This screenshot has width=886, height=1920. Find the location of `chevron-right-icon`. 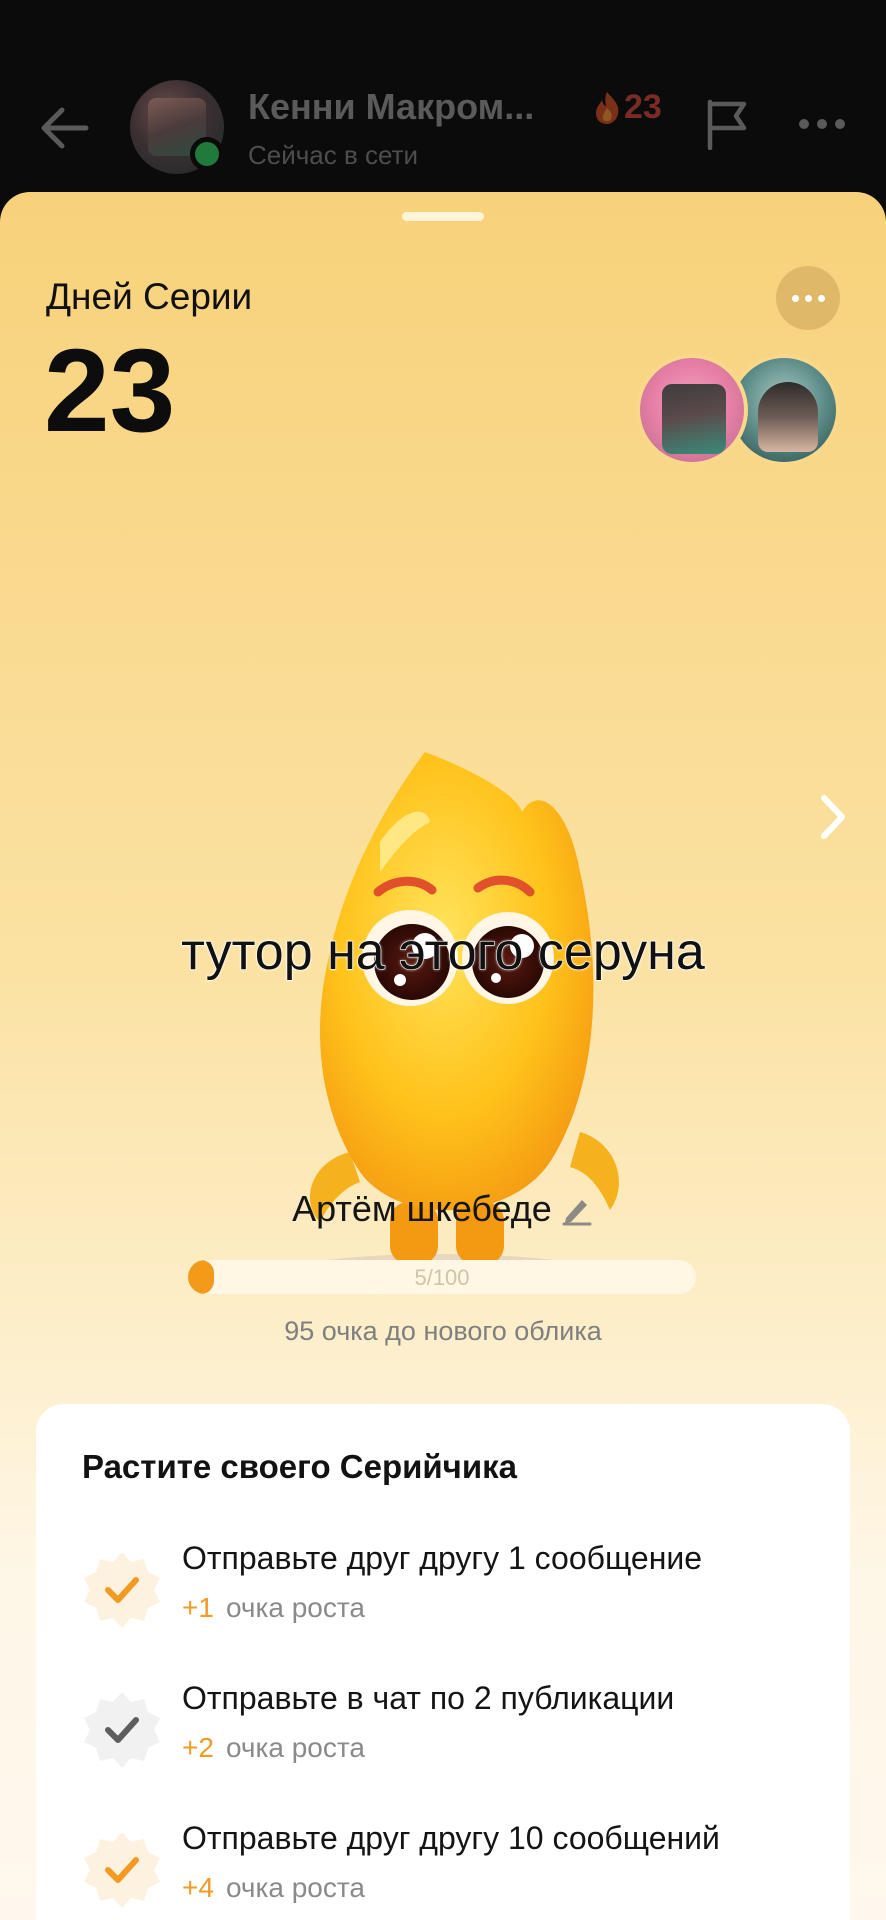

chevron-right-icon is located at coordinates (832, 817).